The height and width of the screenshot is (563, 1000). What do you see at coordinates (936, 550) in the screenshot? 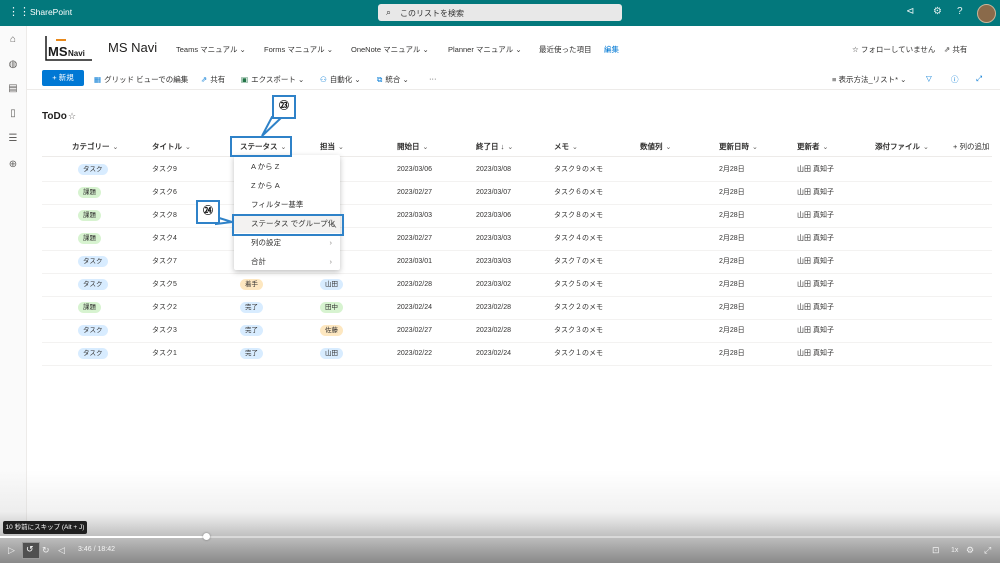
I see `captions-icon: ⊡` at bounding box center [936, 550].